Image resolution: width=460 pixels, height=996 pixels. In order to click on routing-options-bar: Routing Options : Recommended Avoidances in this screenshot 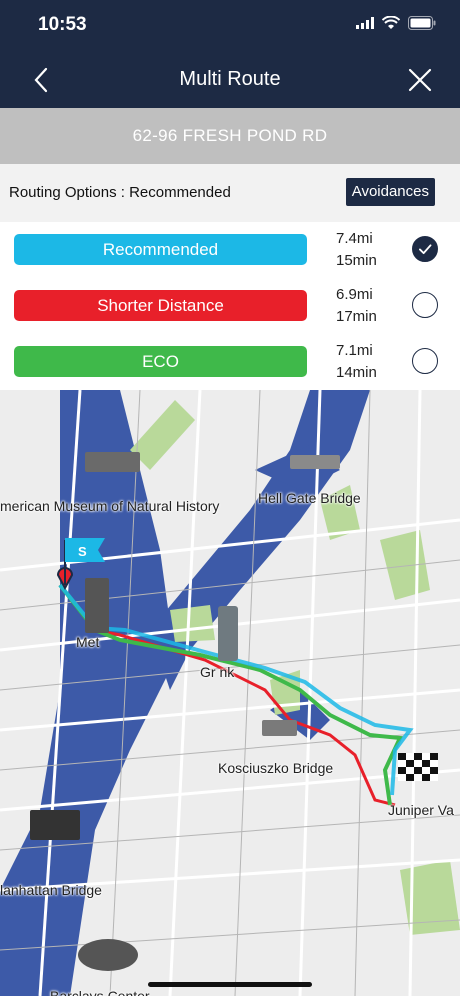, I will do `click(230, 193)`.